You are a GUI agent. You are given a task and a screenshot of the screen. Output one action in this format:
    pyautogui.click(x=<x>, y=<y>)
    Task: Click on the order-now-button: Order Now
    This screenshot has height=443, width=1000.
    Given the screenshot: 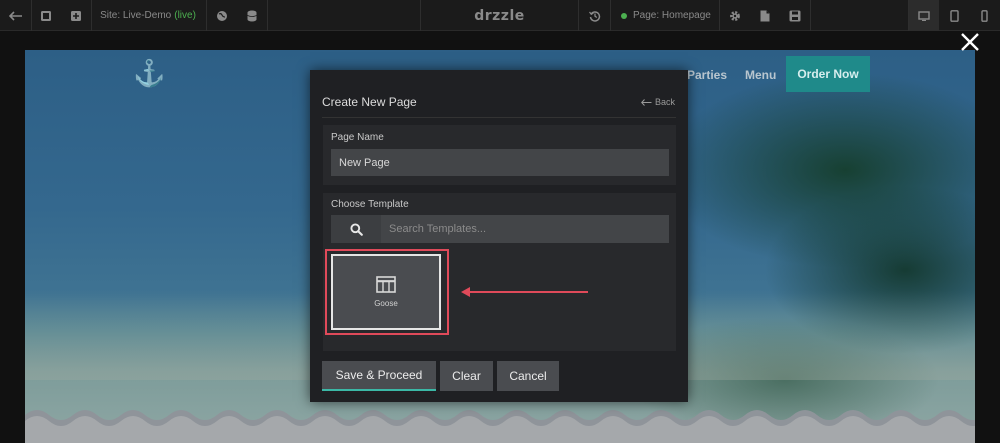 What is the action you would take?
    pyautogui.click(x=828, y=74)
    